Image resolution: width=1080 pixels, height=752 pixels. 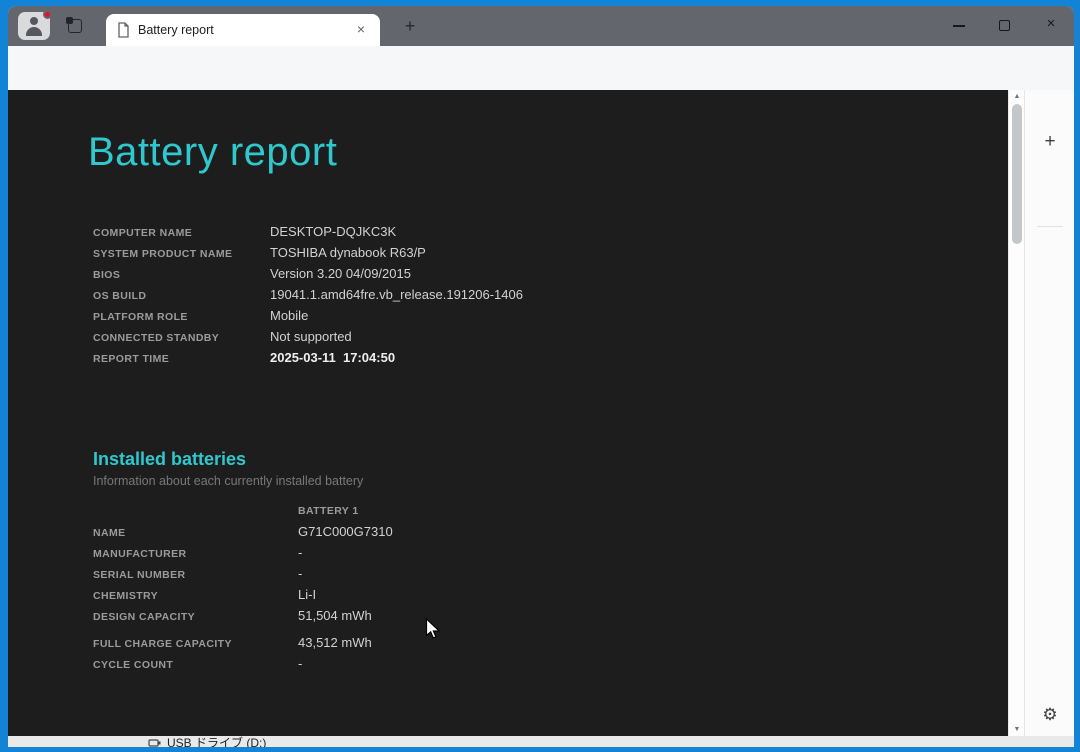 I want to click on field-value: DESKTOP-DQJKC3K, so click(x=333, y=231).